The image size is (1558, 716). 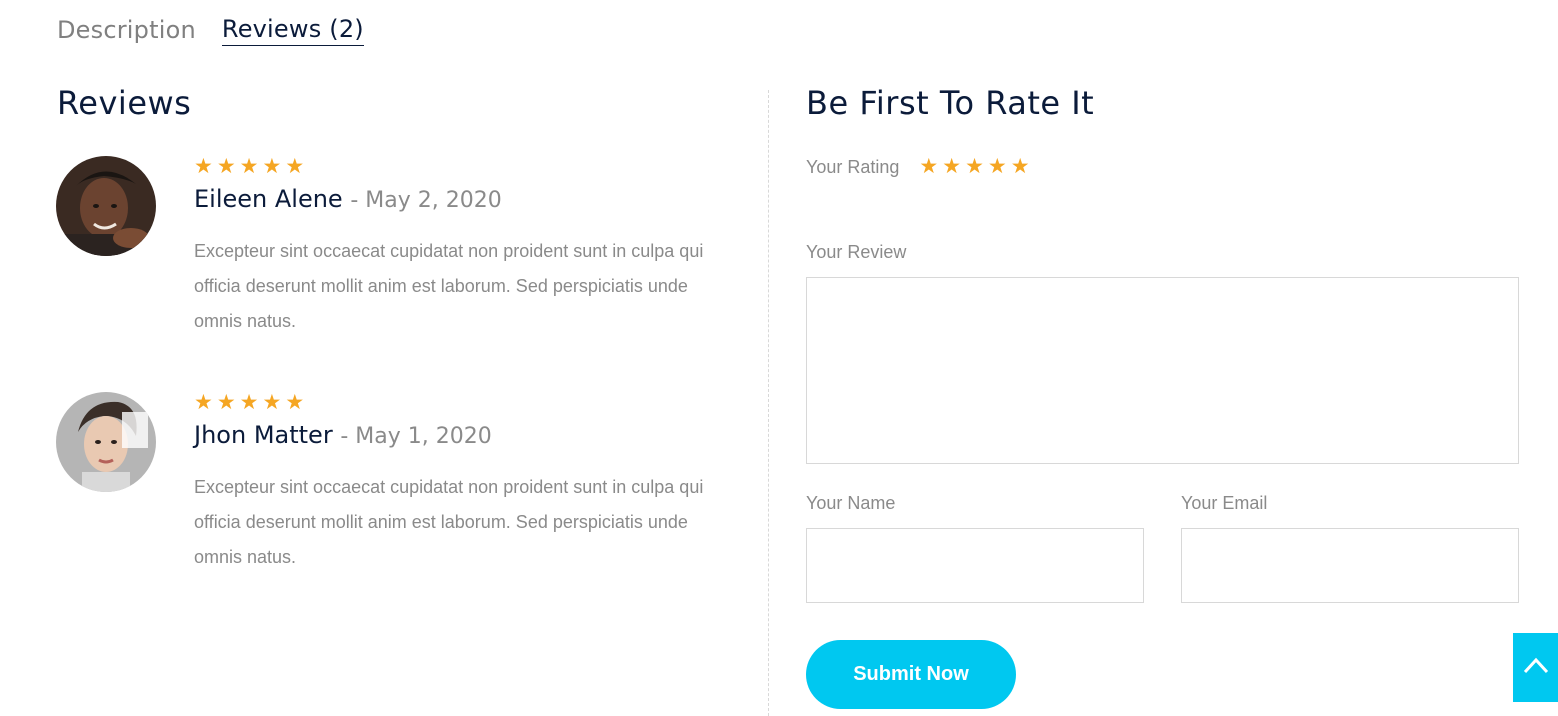 What do you see at coordinates (856, 252) in the screenshot?
I see `review-label: Your Review` at bounding box center [856, 252].